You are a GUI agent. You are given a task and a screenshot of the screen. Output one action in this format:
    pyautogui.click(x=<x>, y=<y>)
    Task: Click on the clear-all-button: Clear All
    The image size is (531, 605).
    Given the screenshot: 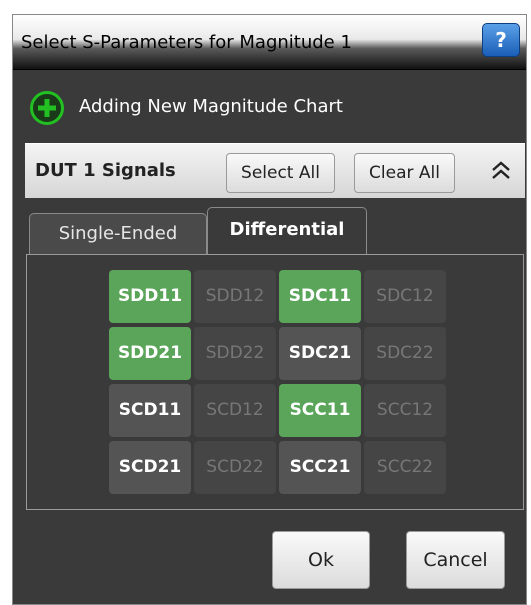 What is the action you would take?
    pyautogui.click(x=404, y=173)
    